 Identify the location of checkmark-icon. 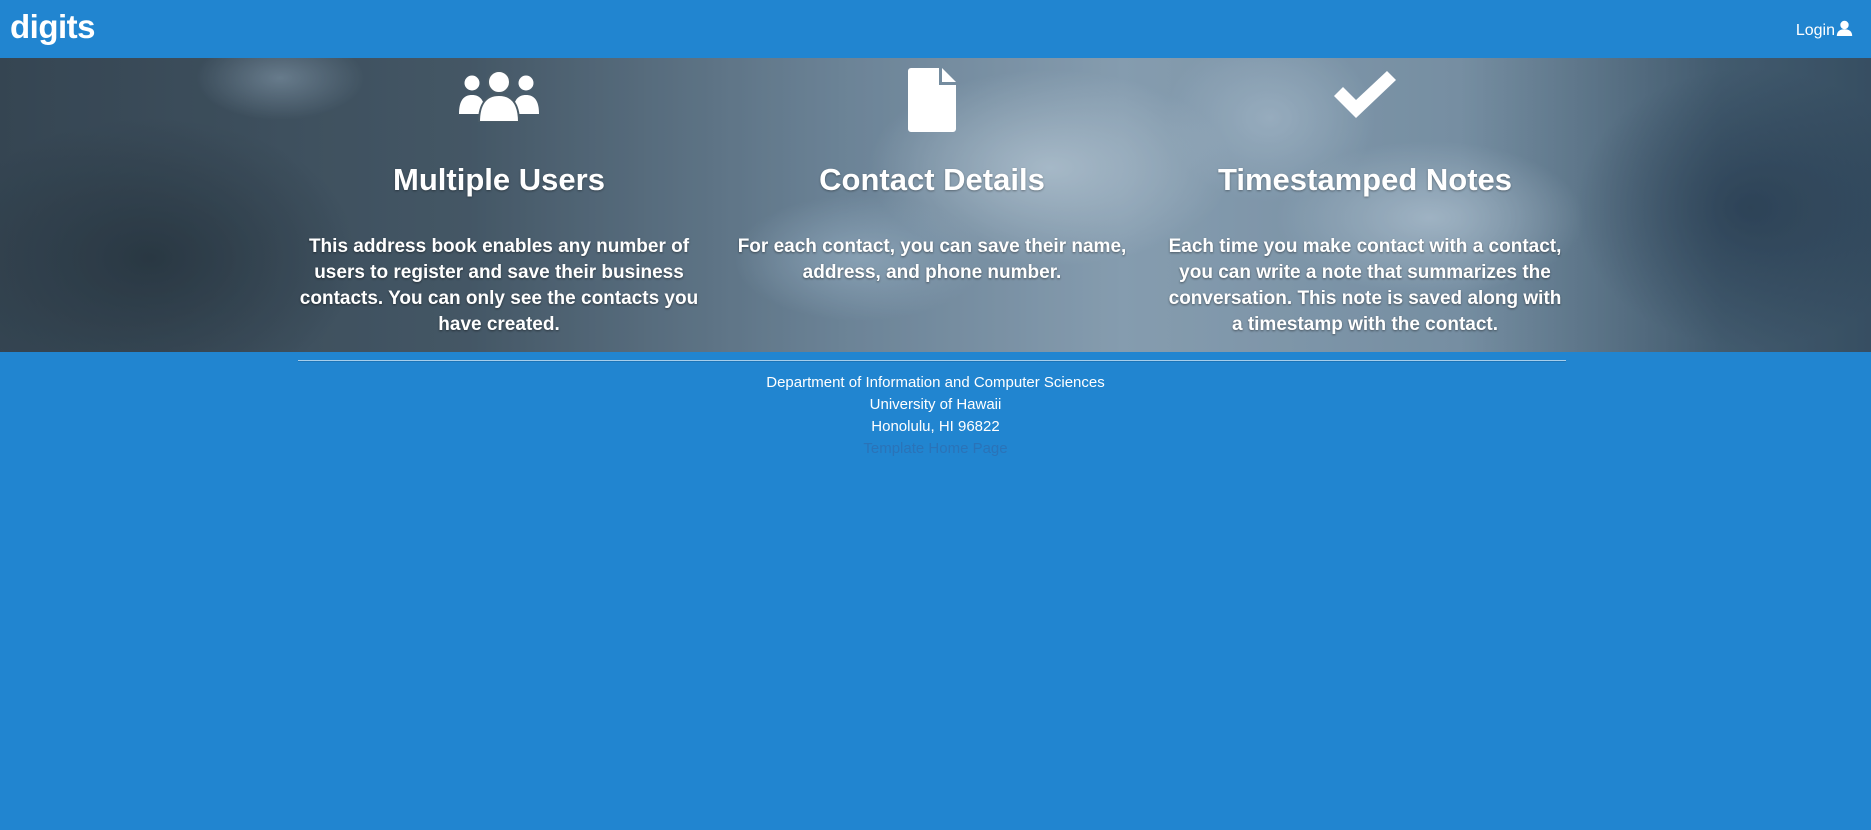
(1365, 98).